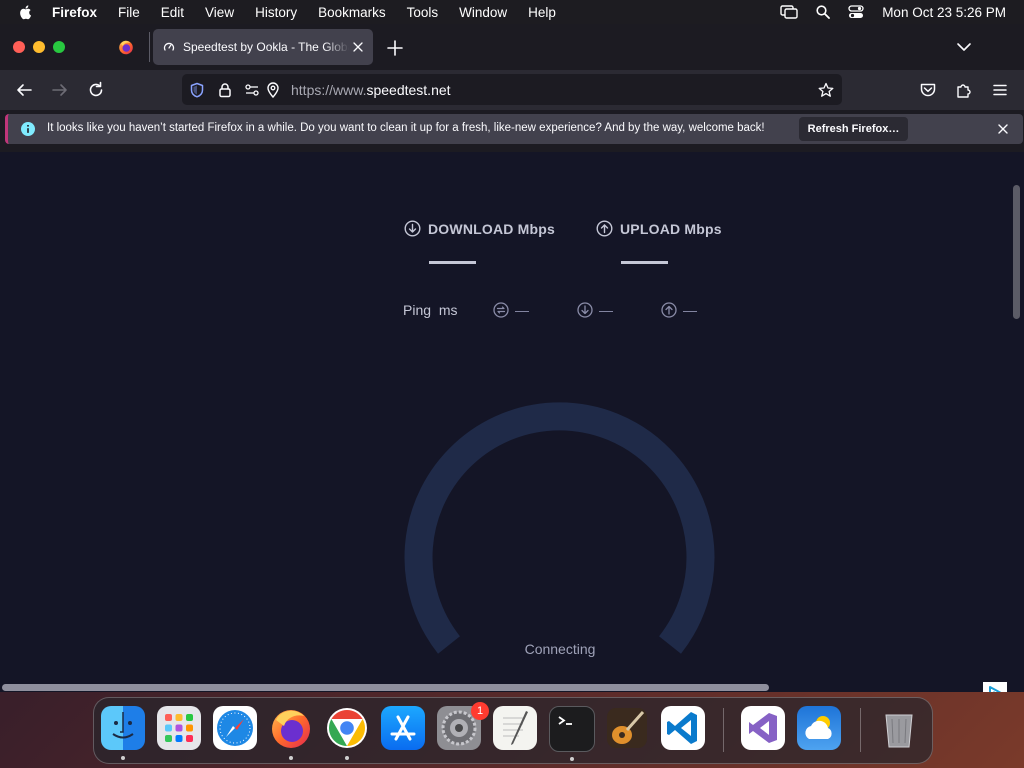  I want to click on dock-trash, so click(899, 728).